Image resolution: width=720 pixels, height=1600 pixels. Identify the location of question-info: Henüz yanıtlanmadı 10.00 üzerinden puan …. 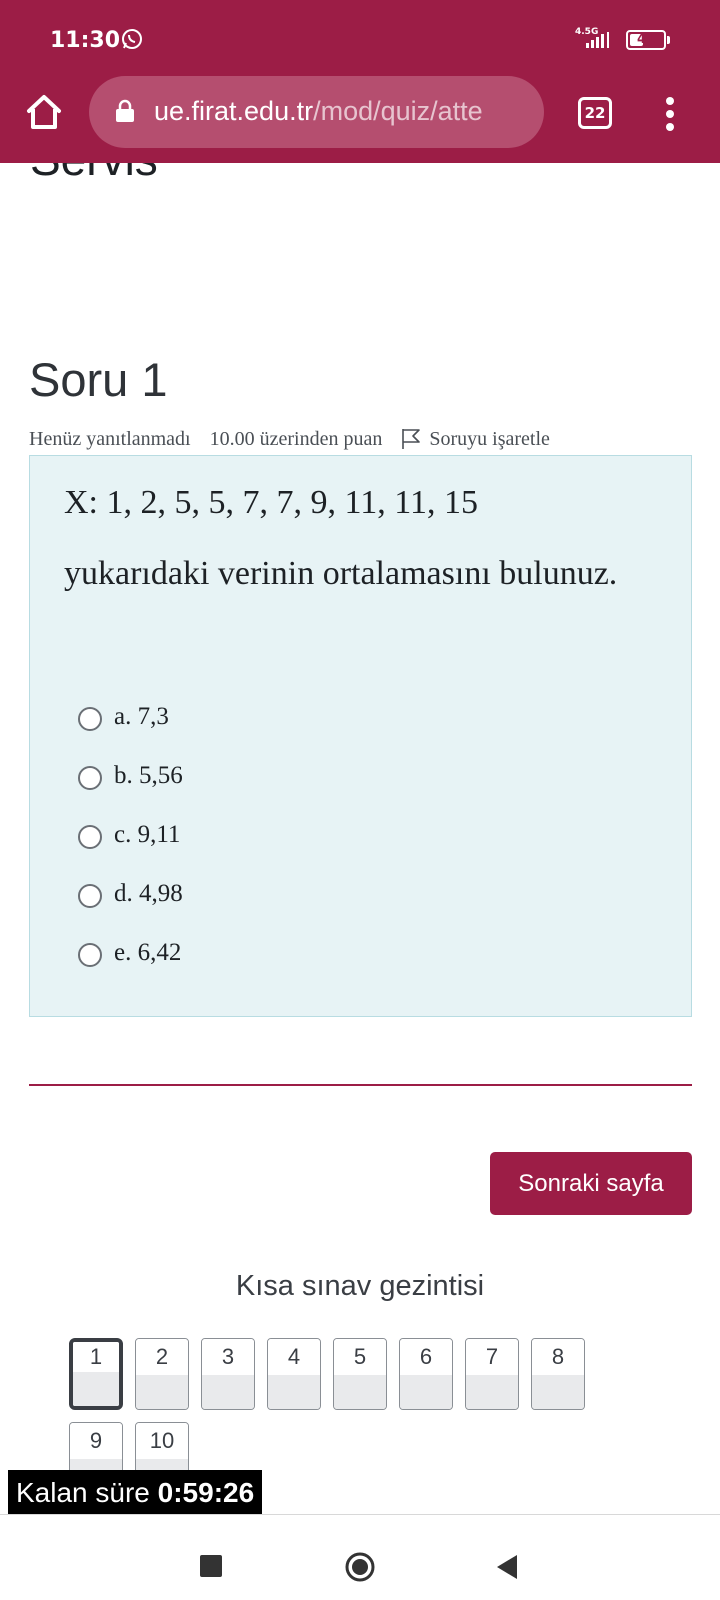
(289, 439).